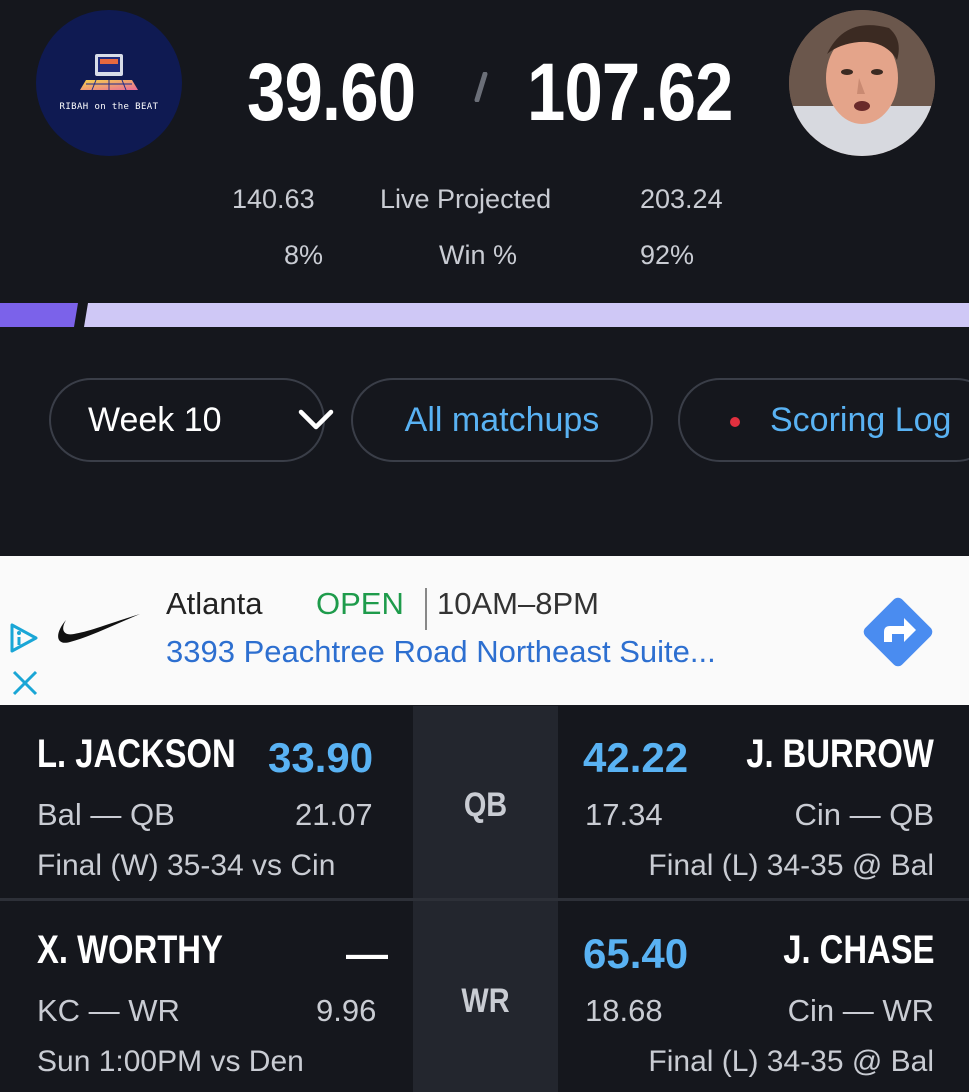 This screenshot has width=969, height=1092. Describe the element at coordinates (155, 420) in the screenshot. I see `week-label: Week 10` at that location.